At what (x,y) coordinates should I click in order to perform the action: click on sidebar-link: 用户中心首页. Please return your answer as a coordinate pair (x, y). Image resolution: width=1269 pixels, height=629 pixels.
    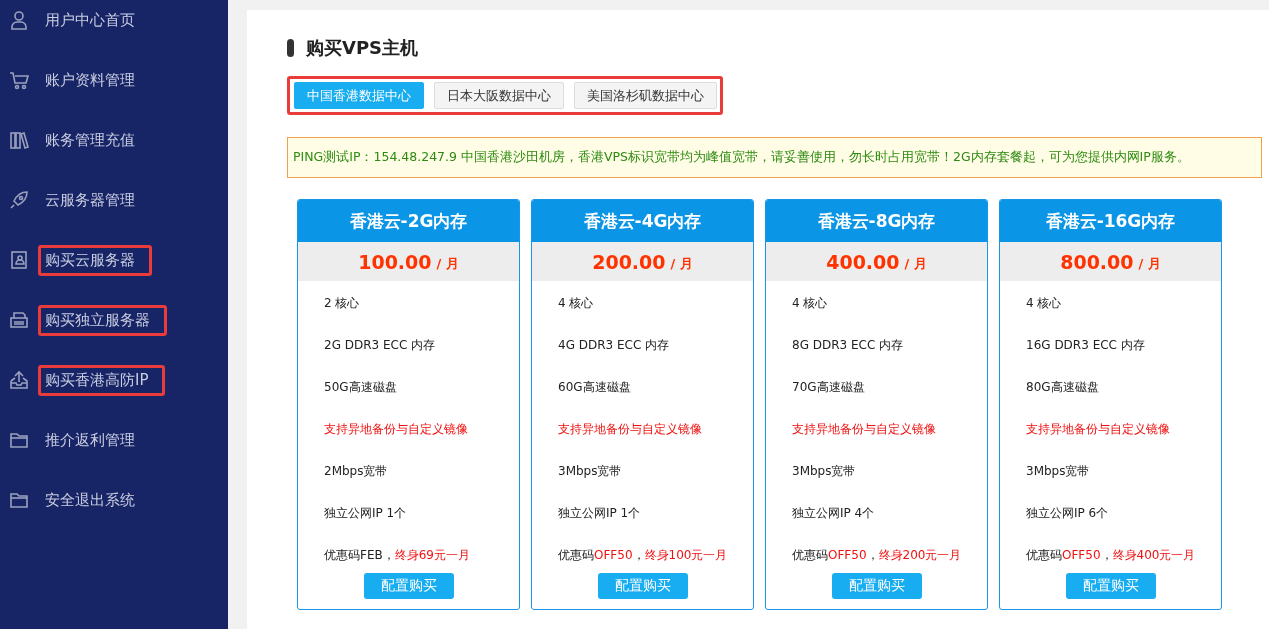
    Looking at the image, I should click on (90, 20).